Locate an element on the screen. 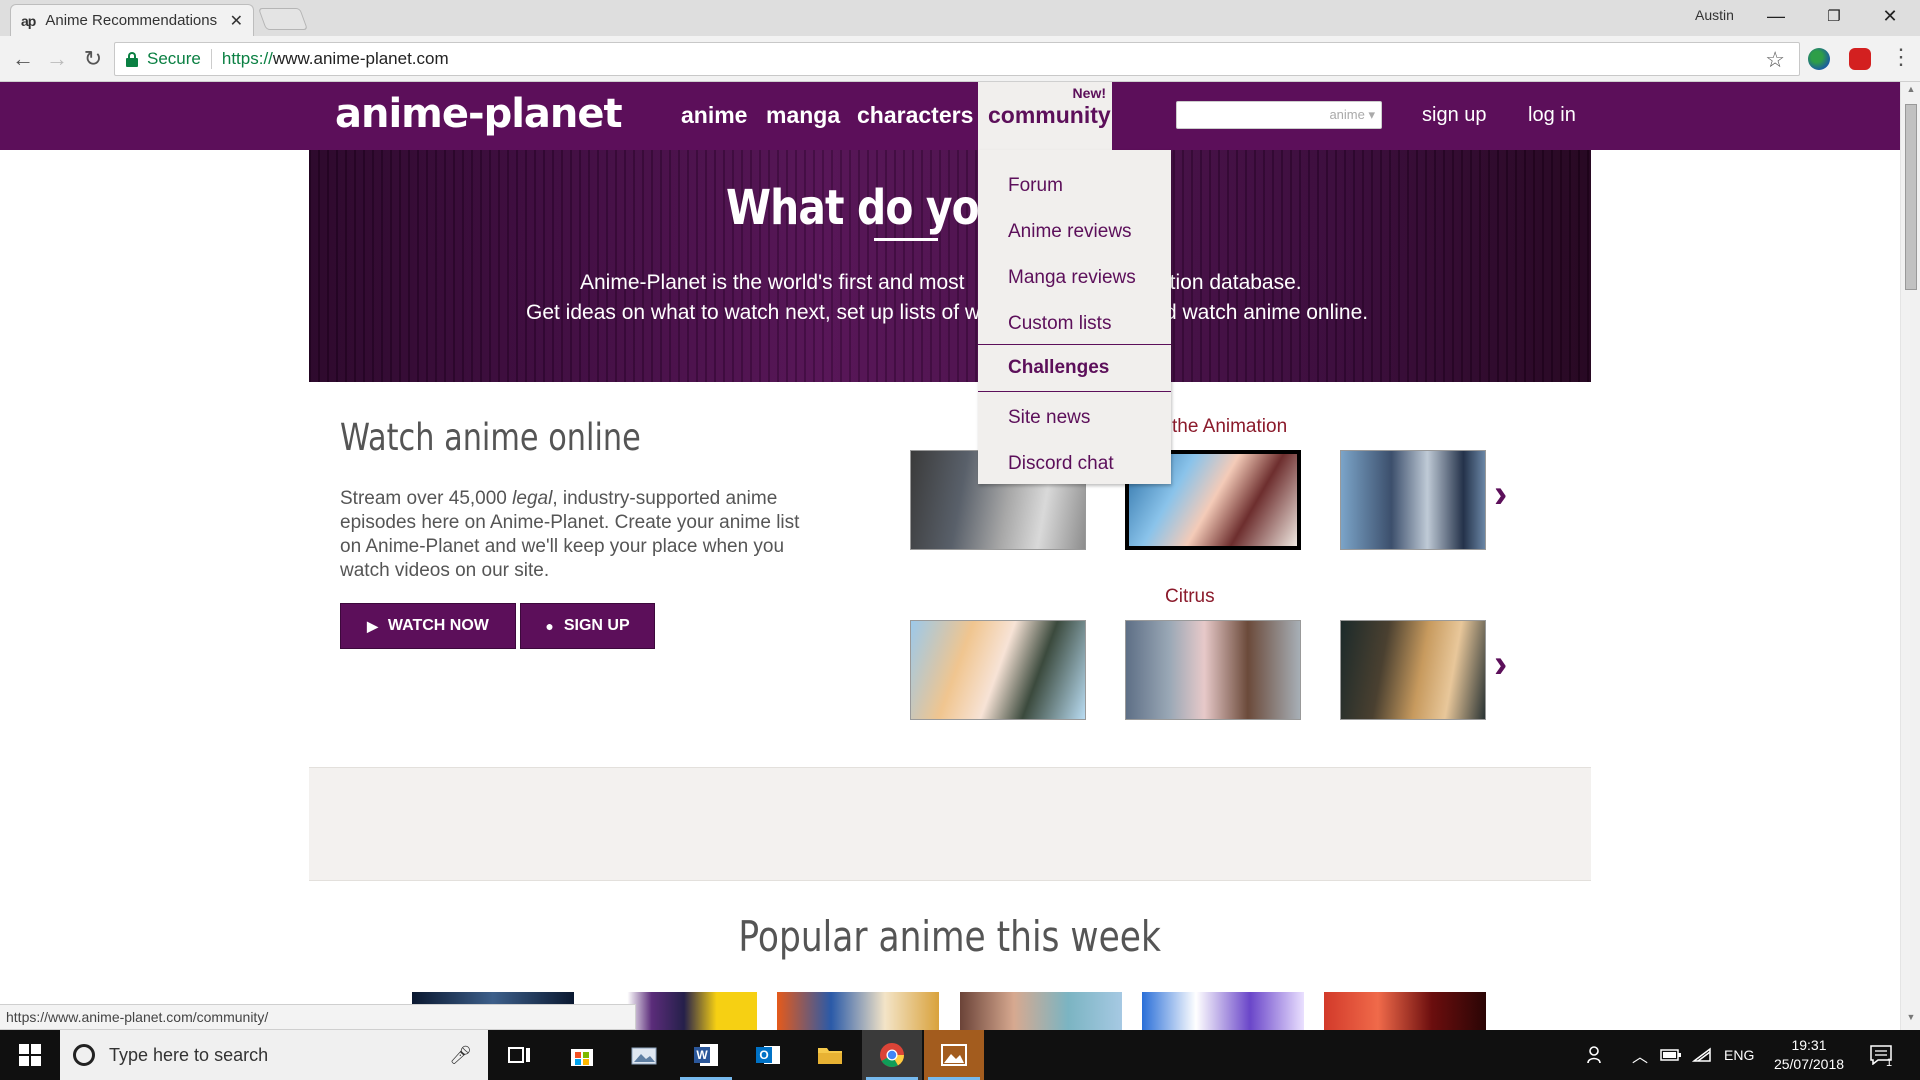 This screenshot has height=1080, width=1920. restore-icon: ❐ is located at coordinates (1834, 16).